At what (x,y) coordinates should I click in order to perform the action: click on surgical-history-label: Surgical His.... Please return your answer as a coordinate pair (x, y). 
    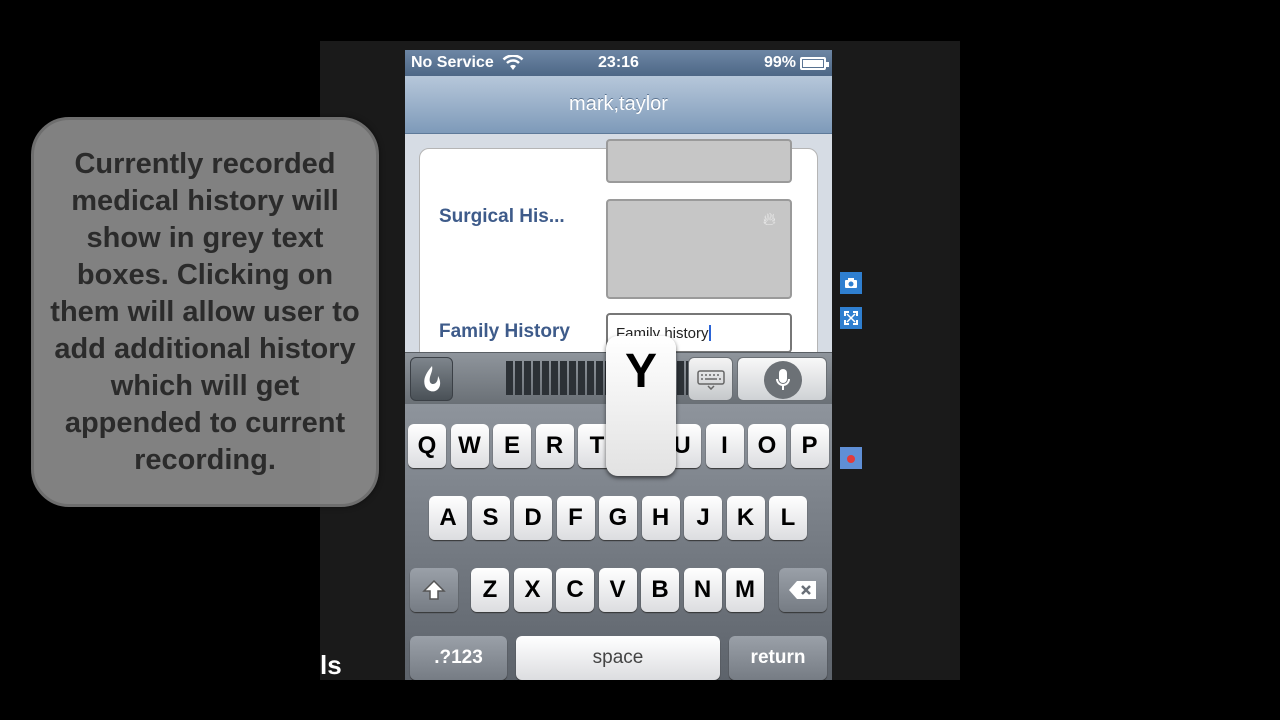
    Looking at the image, I should click on (502, 216).